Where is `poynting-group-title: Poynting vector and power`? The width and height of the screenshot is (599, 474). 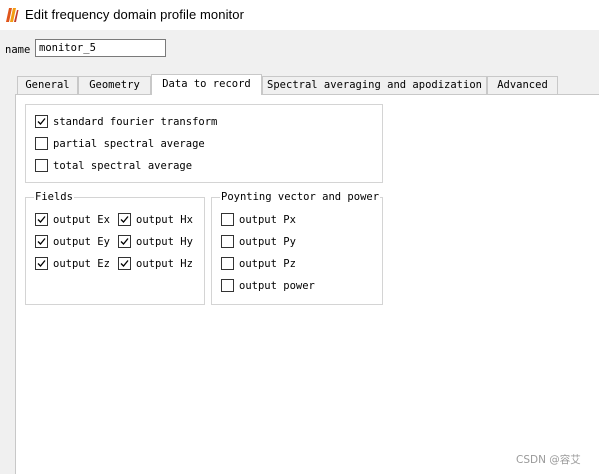 poynting-group-title: Poynting vector and power is located at coordinates (300, 197).